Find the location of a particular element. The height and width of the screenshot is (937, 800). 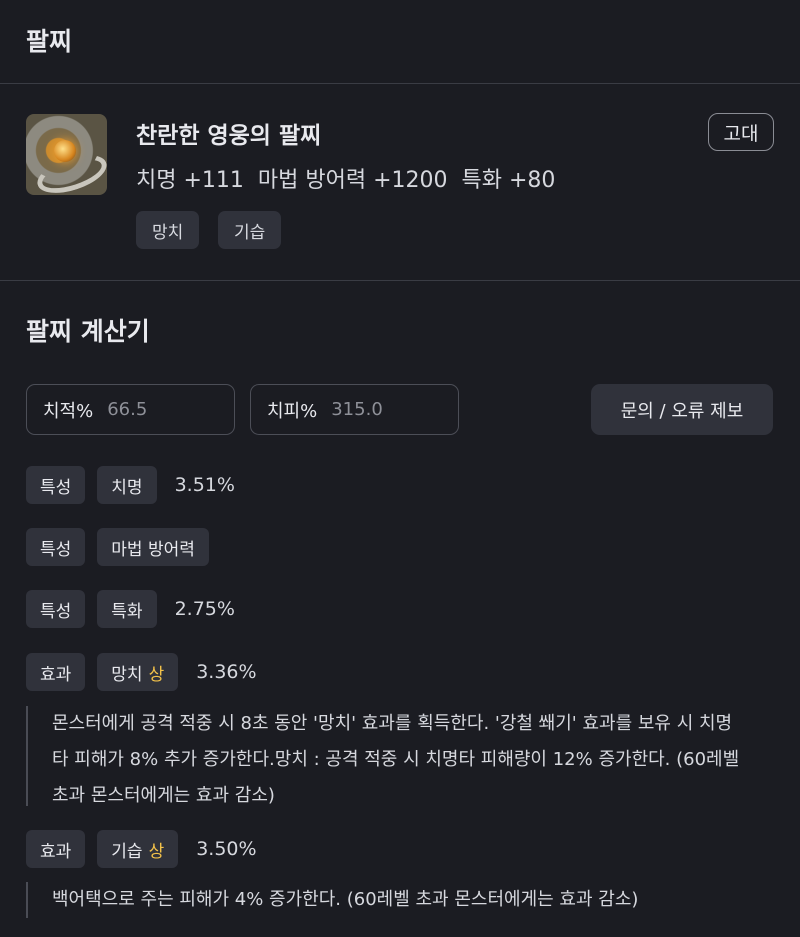

item-name: 찬란한 영웅의 팔찌 is located at coordinates (229, 136).